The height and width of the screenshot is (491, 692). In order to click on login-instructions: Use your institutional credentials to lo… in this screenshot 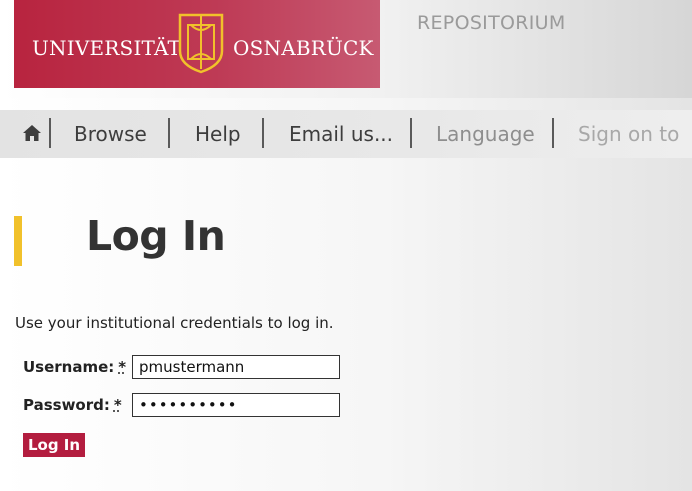, I will do `click(174, 323)`.